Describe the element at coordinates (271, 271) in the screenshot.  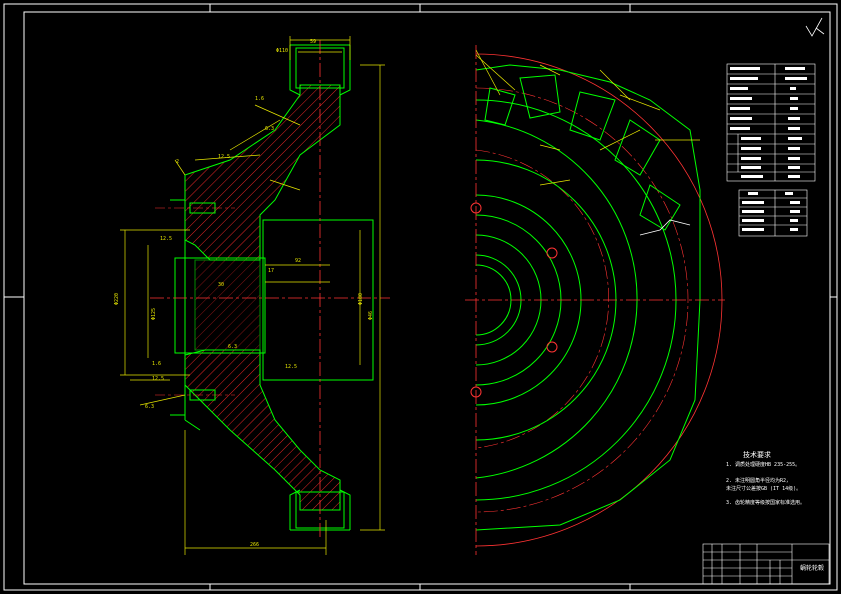
I see `svg-text: 17` at that location.